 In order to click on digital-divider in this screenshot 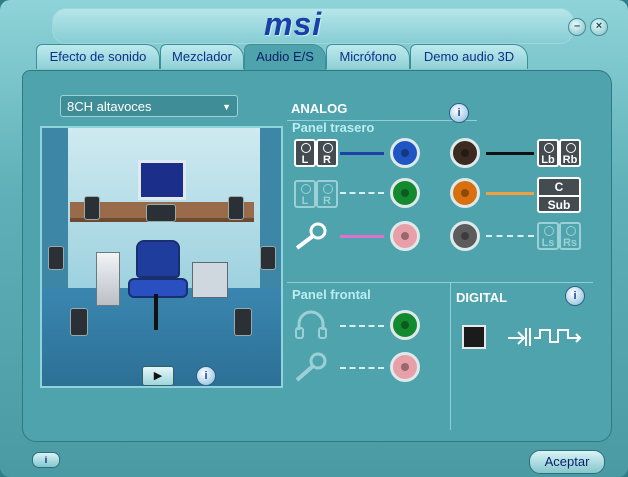, I will do `click(450, 356)`.